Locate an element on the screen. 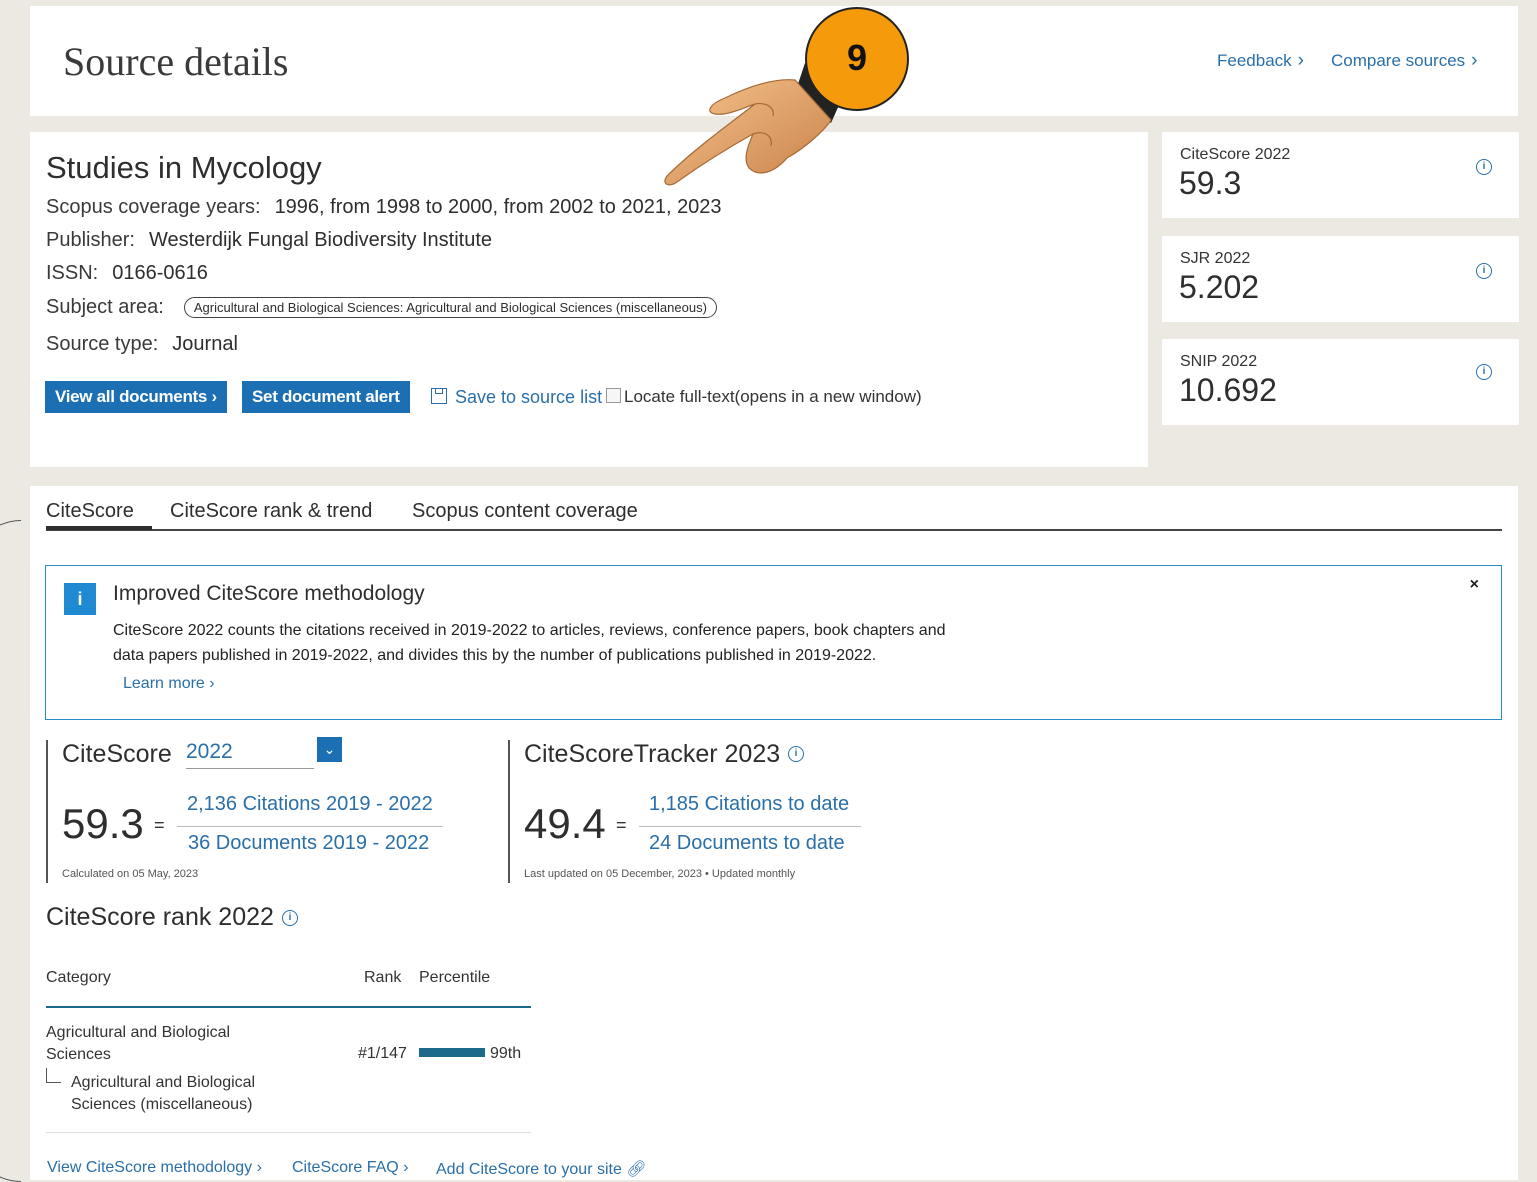 This screenshot has height=1182, width=1537. publisher-label: Publisher: is located at coordinates (90, 240).